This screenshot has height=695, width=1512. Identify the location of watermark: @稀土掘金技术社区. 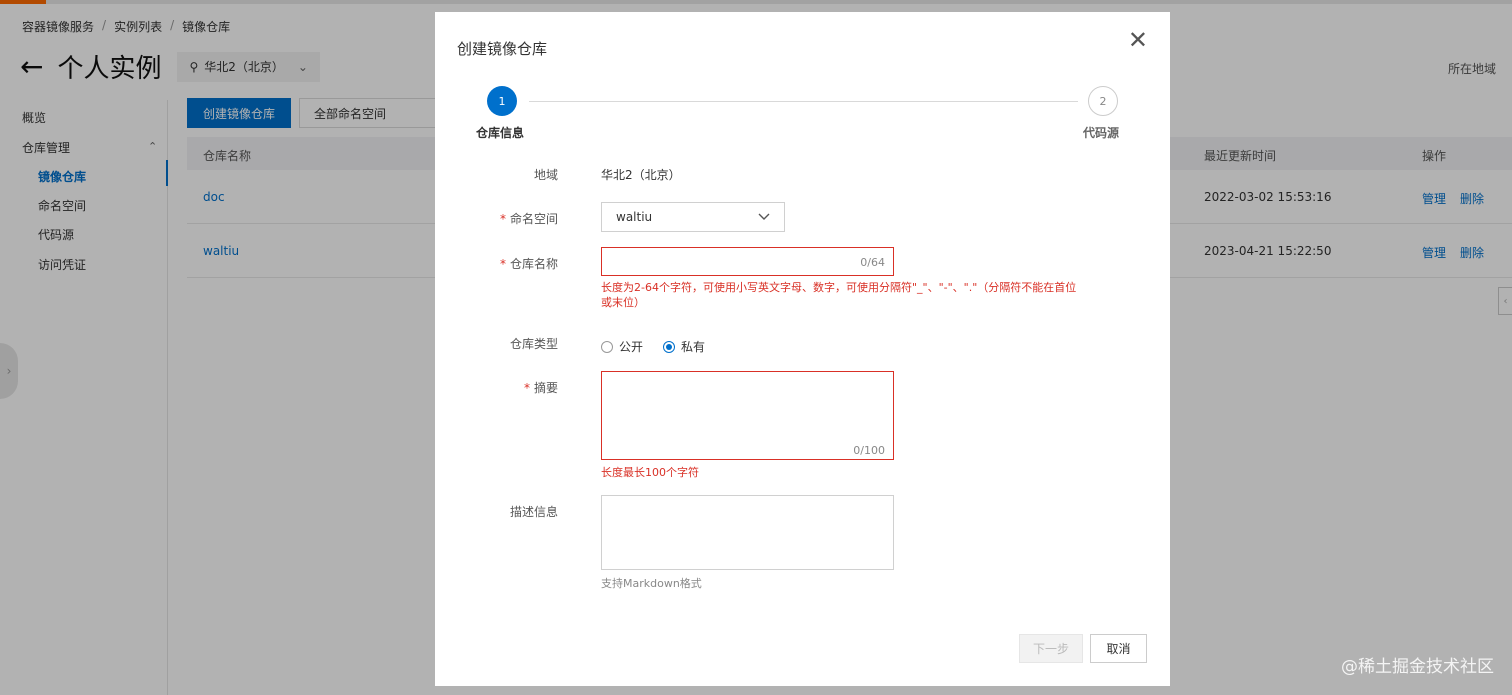
(1417, 667).